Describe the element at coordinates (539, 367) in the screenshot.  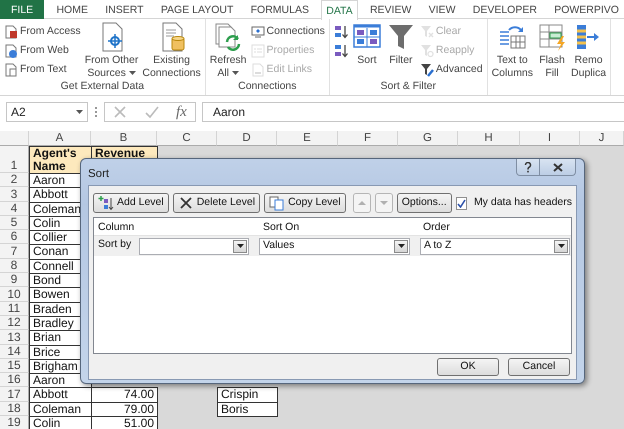
I see `dialog-button: Cancel` at that location.